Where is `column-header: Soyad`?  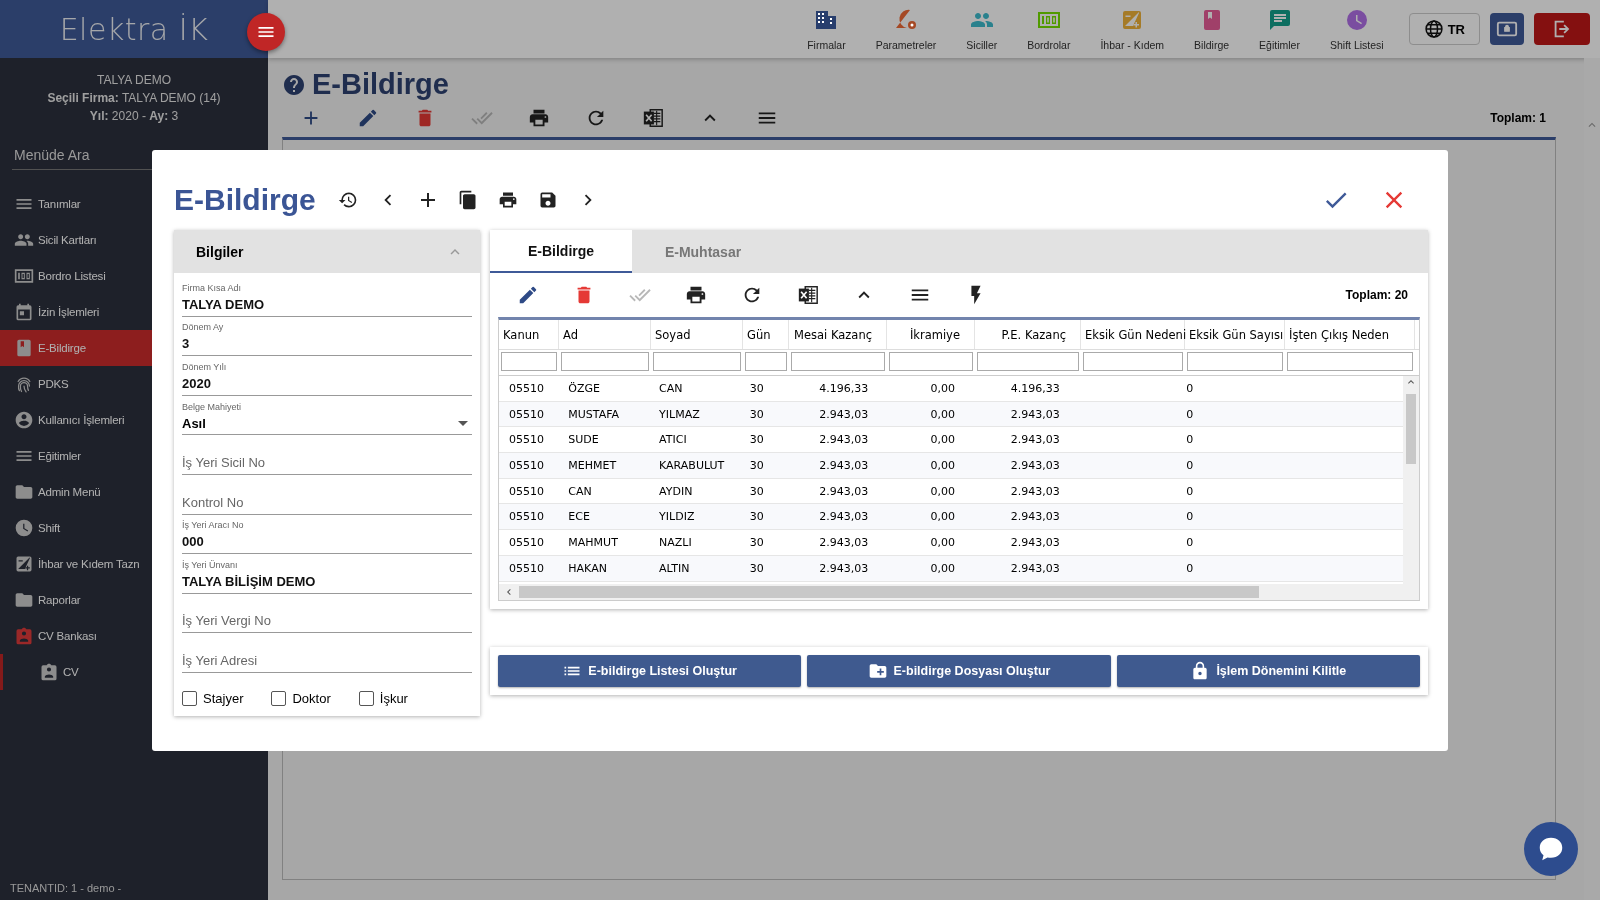
column-header: Soyad is located at coordinates (673, 334).